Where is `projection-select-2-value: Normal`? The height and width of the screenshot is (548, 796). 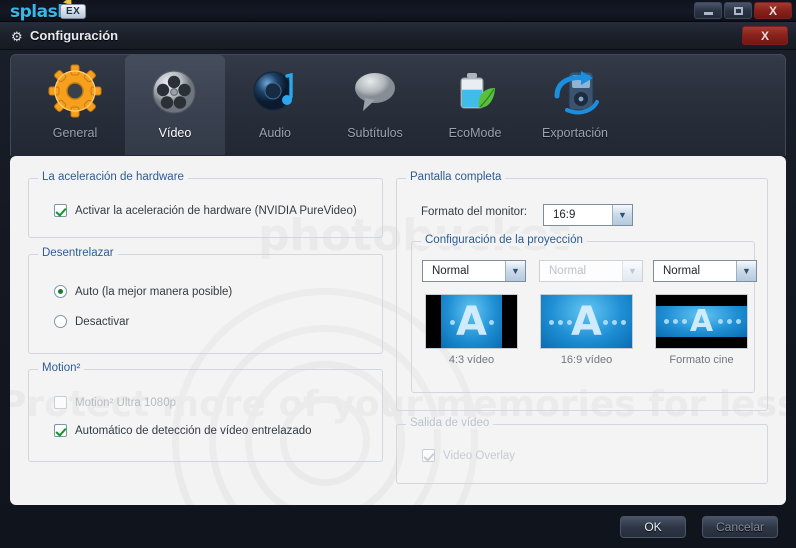 projection-select-2-value: Normal is located at coordinates (568, 271).